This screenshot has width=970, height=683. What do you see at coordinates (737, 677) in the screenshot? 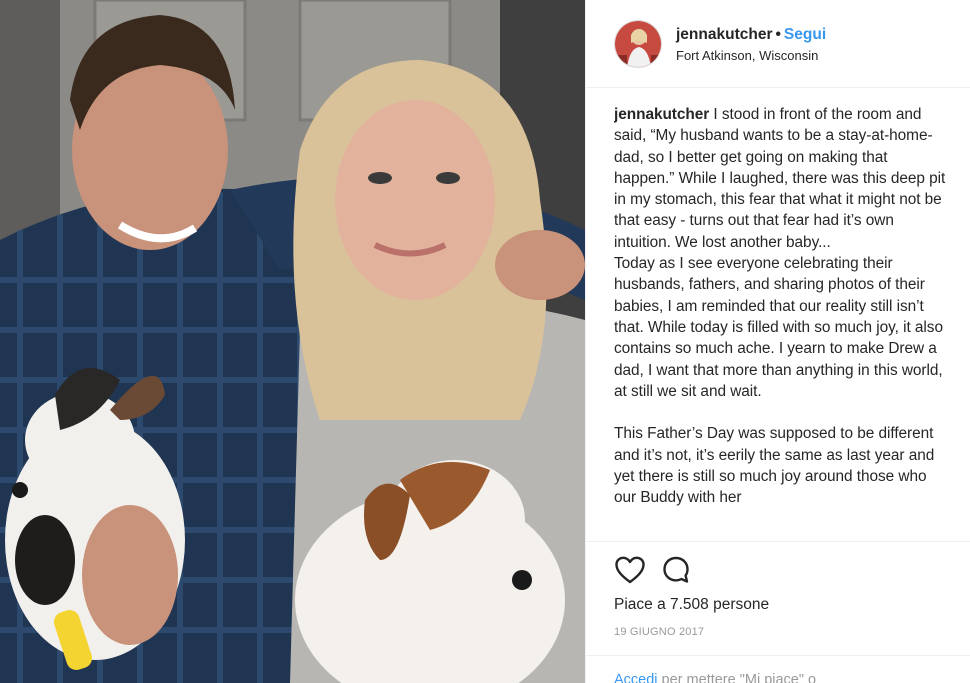
I see `login-prompt-text: per mettere "Mi piace" o` at bounding box center [737, 677].